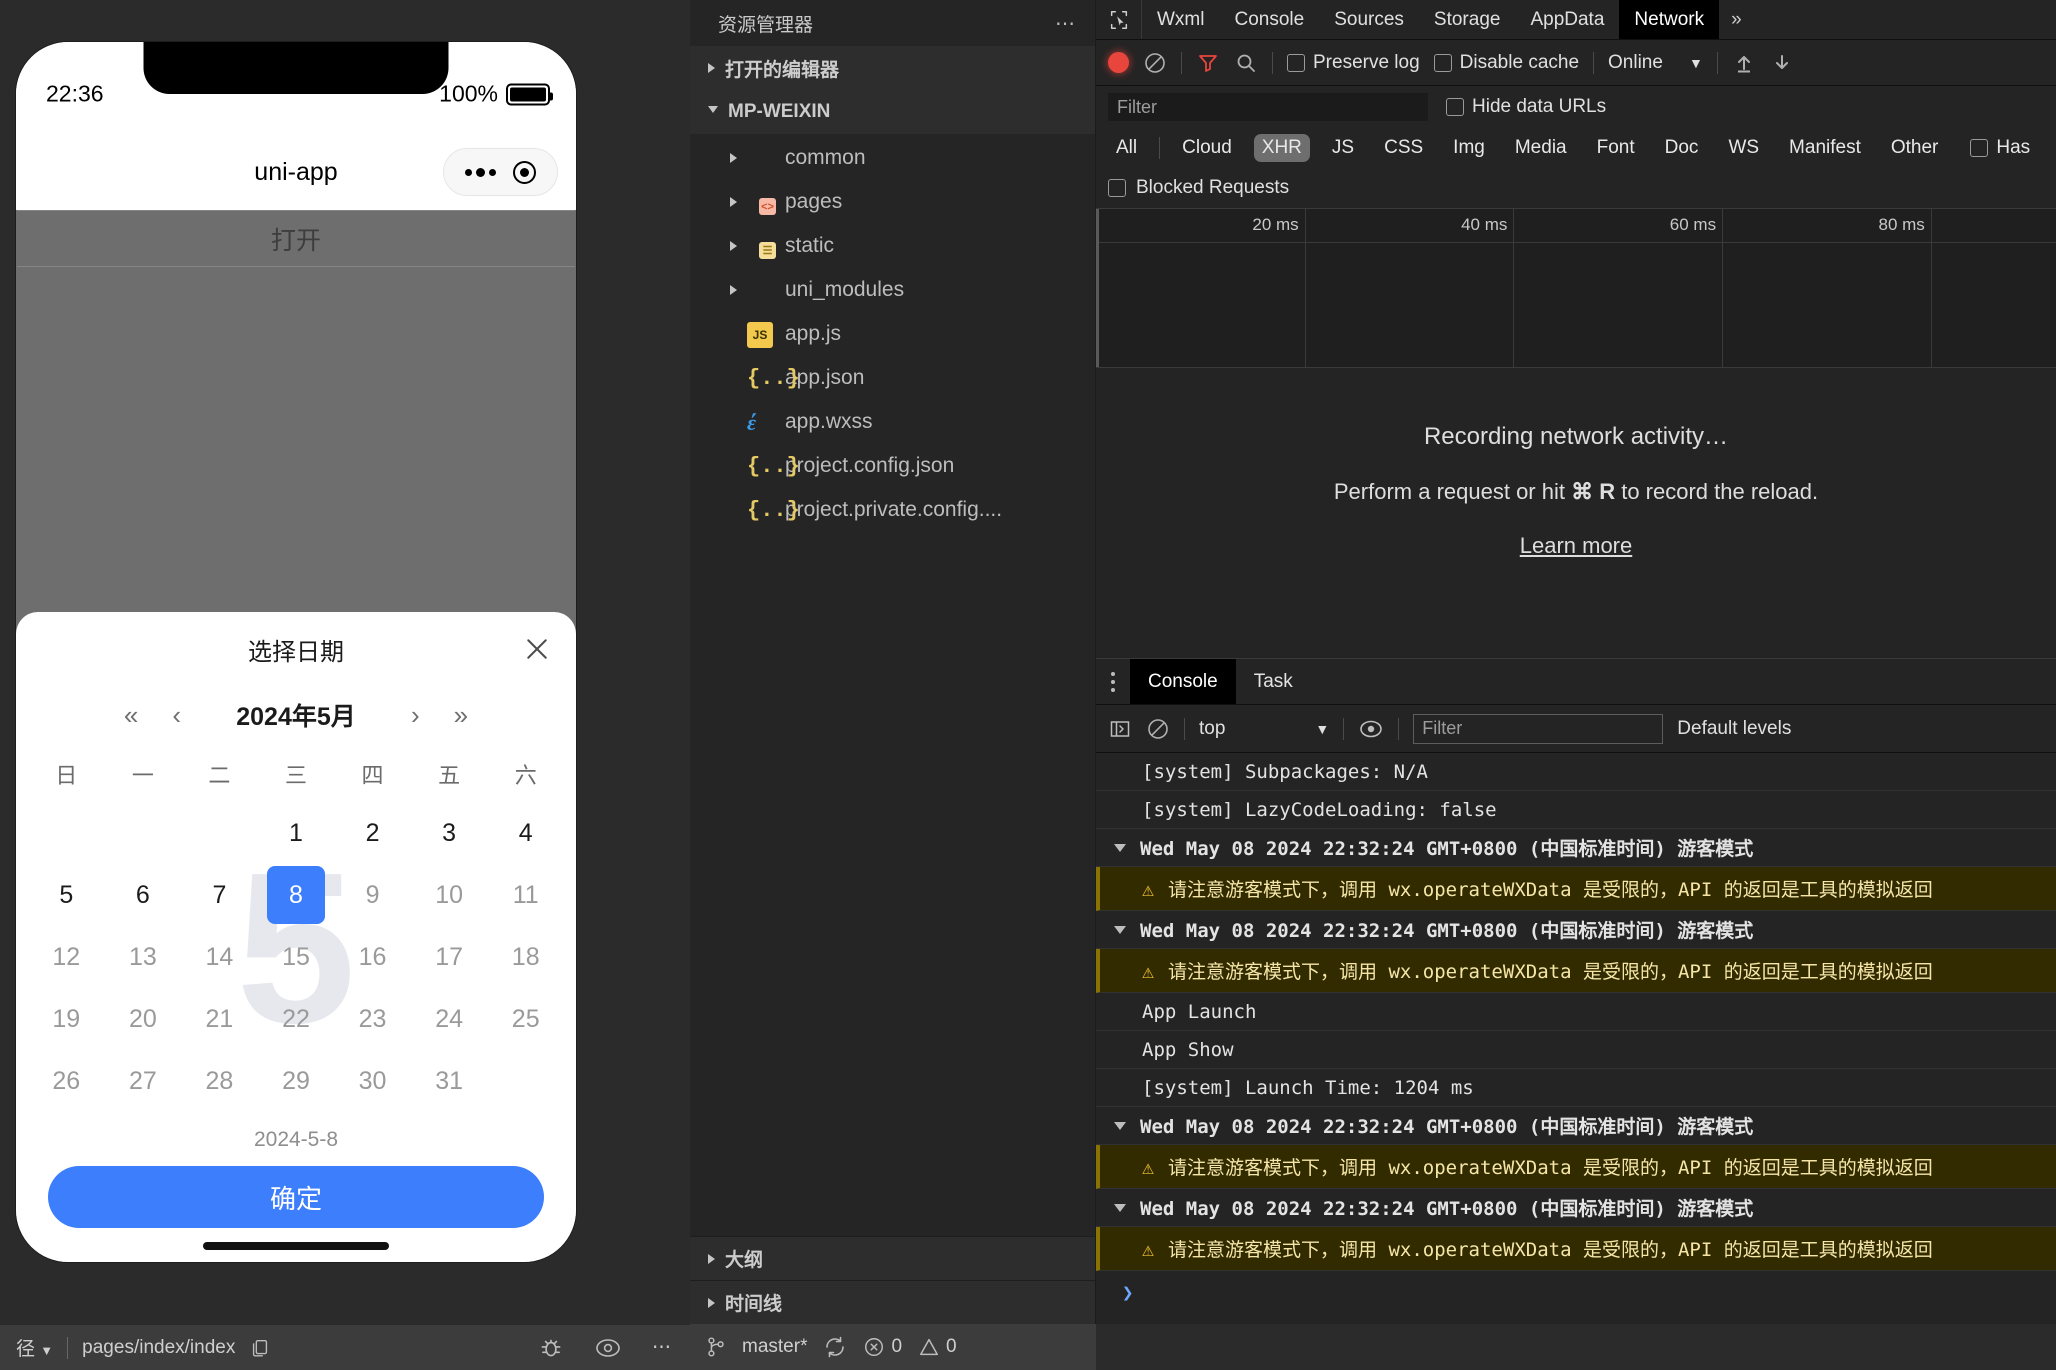 This screenshot has width=2056, height=1370. I want to click on calendar-day-31: 31, so click(449, 1081).